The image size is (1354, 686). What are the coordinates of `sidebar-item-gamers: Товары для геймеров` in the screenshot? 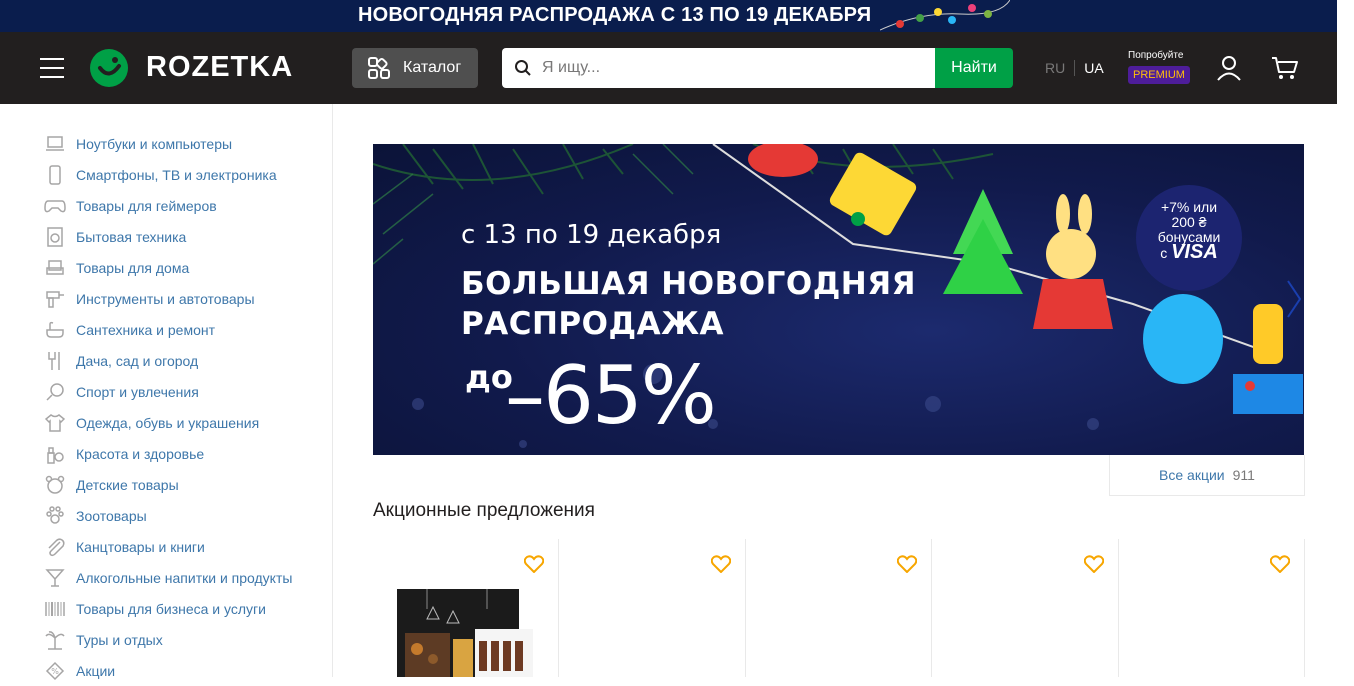 It's located at (188, 205).